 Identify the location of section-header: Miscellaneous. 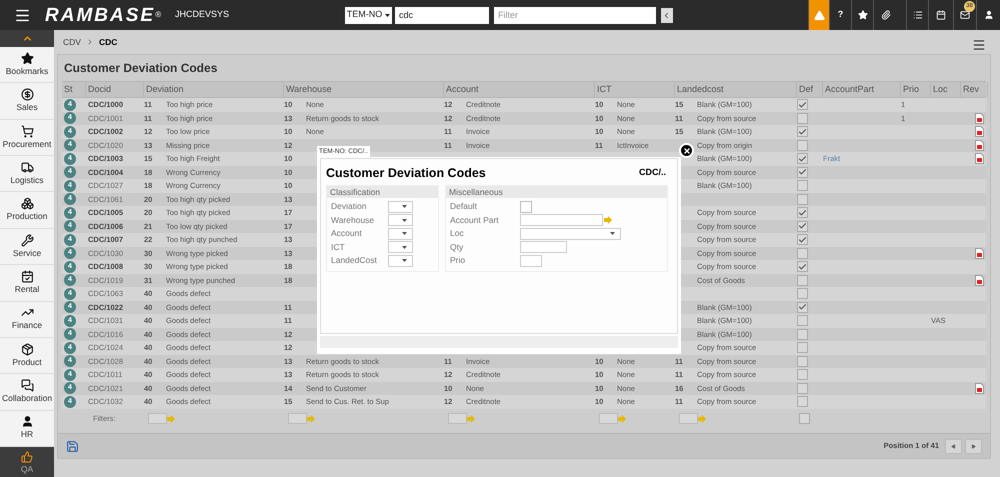
(556, 192).